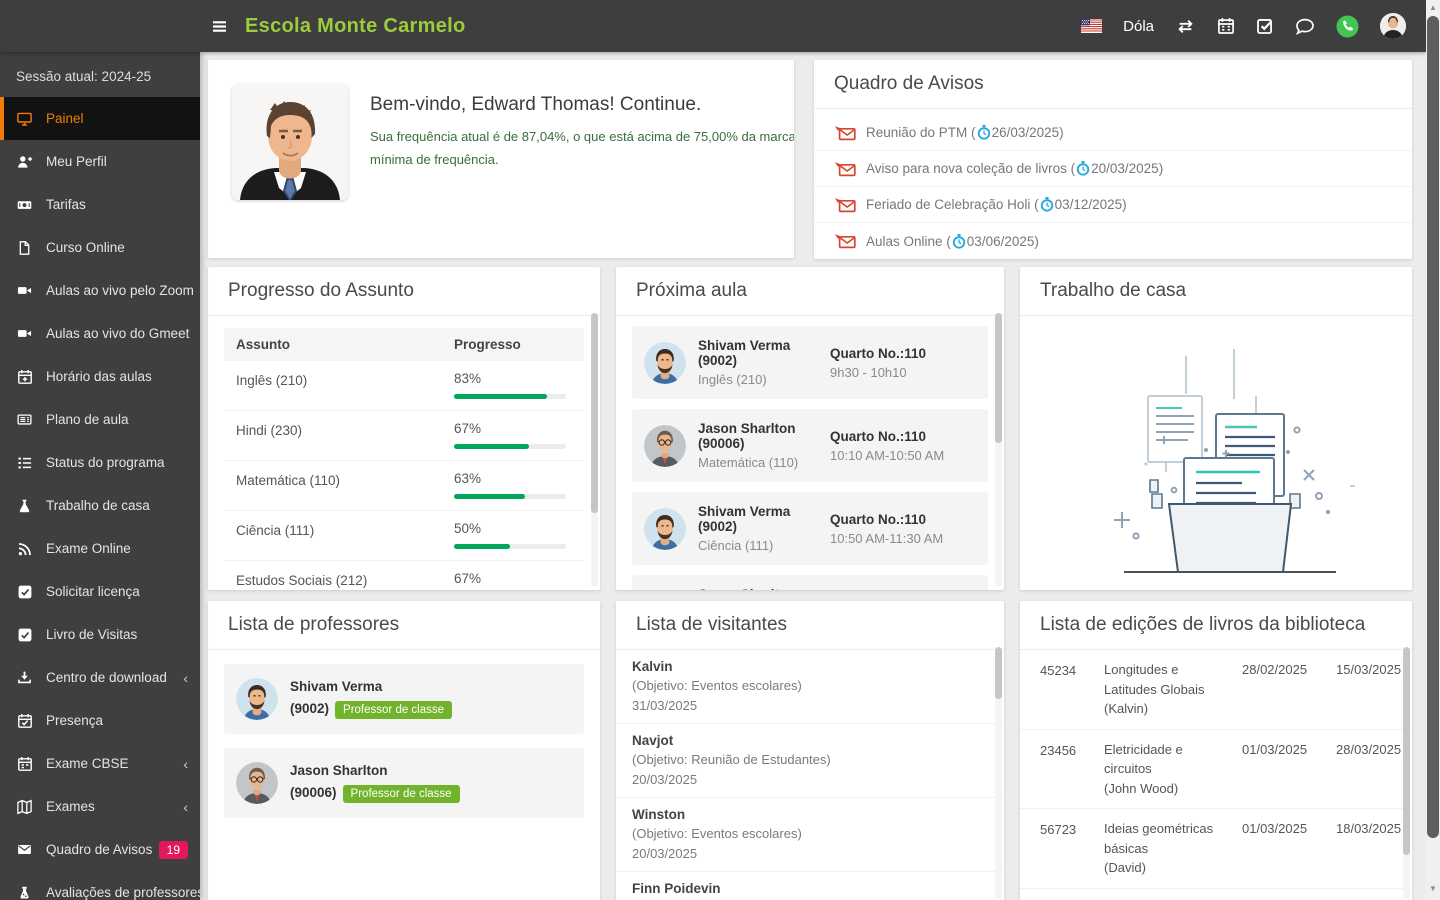 The image size is (1440, 900). What do you see at coordinates (1027, 132) in the screenshot?
I see `notice-date: 26/03/2025)` at bounding box center [1027, 132].